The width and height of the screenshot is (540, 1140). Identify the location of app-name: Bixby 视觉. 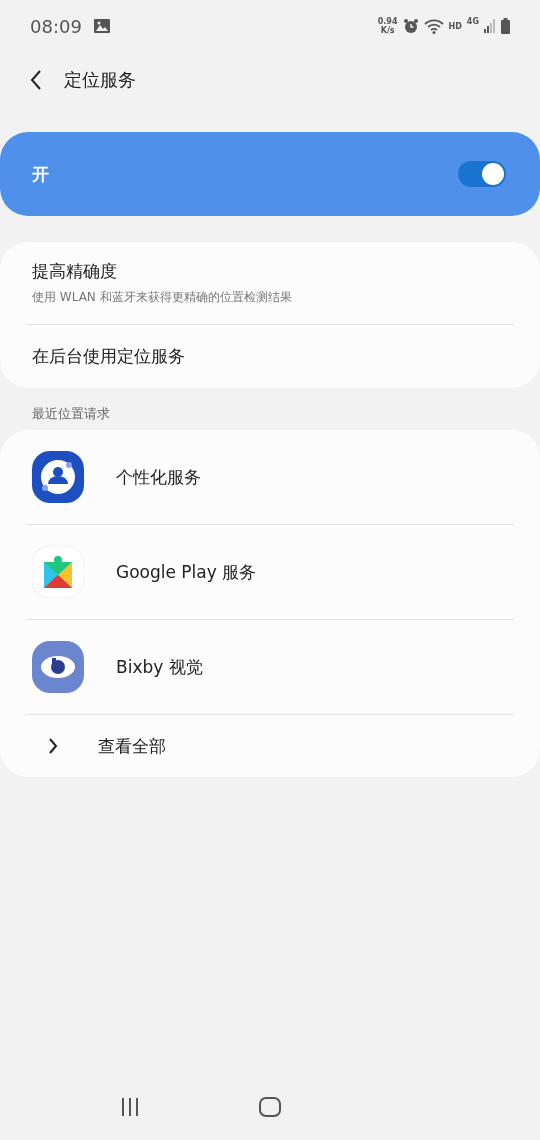
(159, 667).